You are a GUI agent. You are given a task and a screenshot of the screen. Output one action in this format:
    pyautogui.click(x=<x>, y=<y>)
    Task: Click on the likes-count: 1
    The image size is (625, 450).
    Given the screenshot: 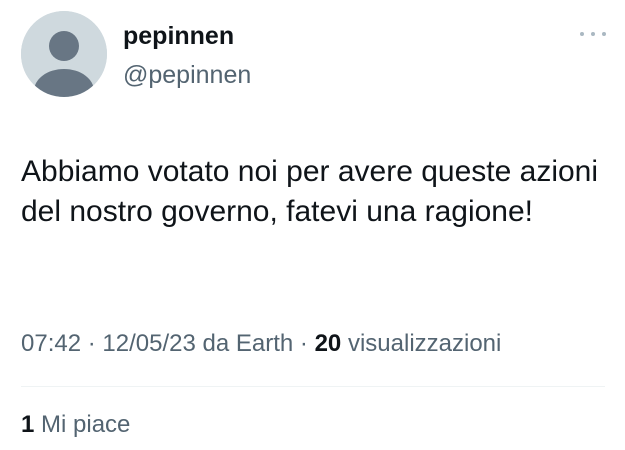 What is the action you would take?
    pyautogui.click(x=28, y=424)
    